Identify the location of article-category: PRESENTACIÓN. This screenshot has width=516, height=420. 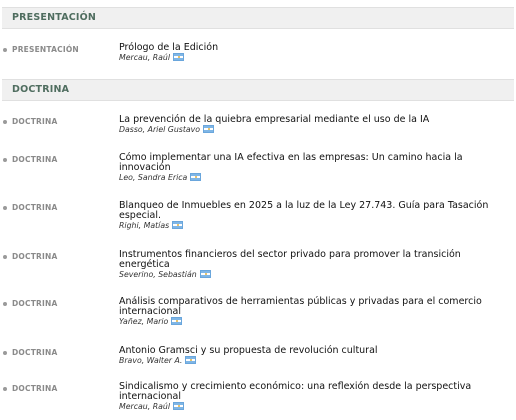
(45, 49).